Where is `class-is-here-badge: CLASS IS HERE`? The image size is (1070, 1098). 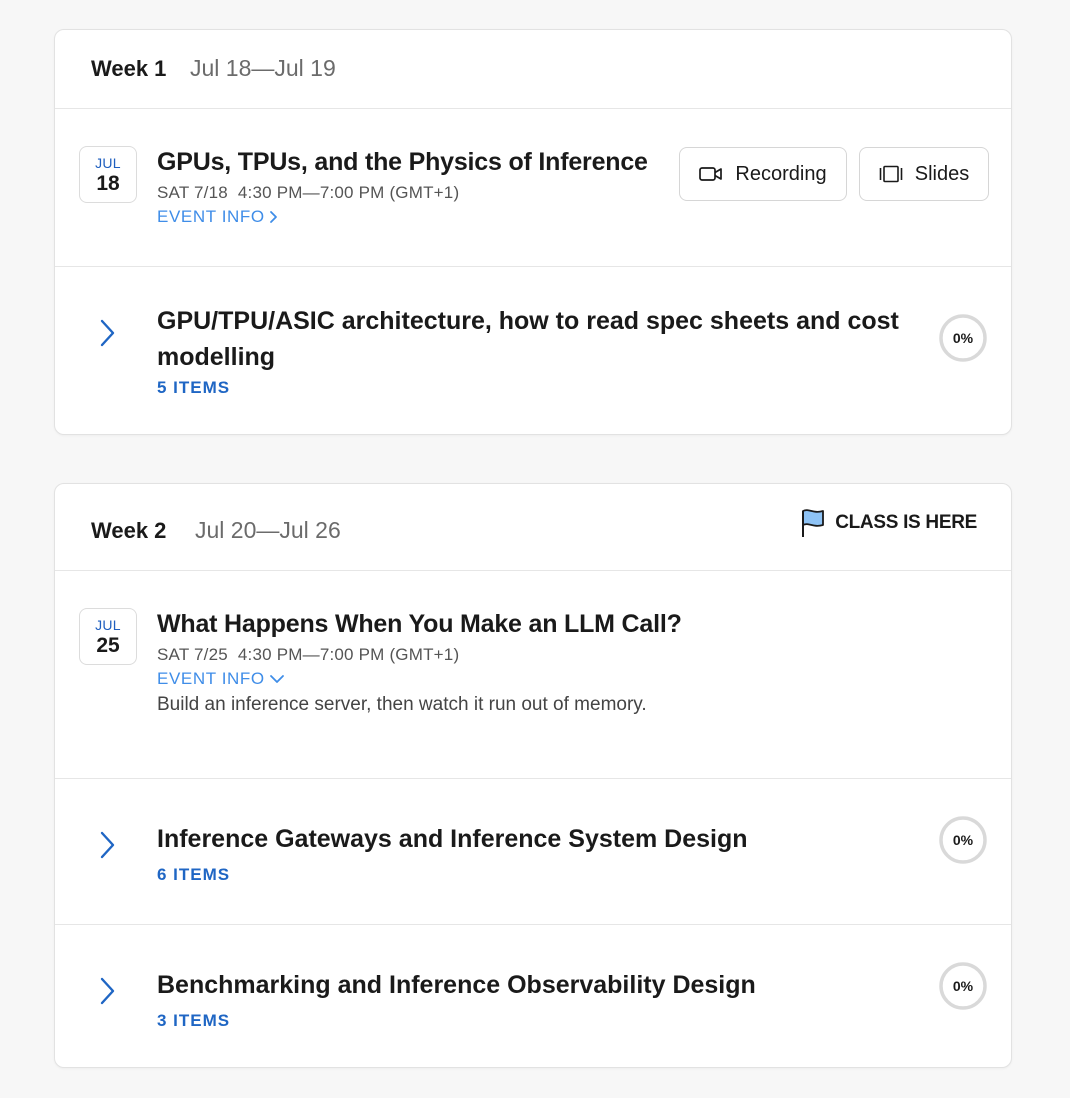 class-is-here-badge: CLASS IS HERE is located at coordinates (888, 523).